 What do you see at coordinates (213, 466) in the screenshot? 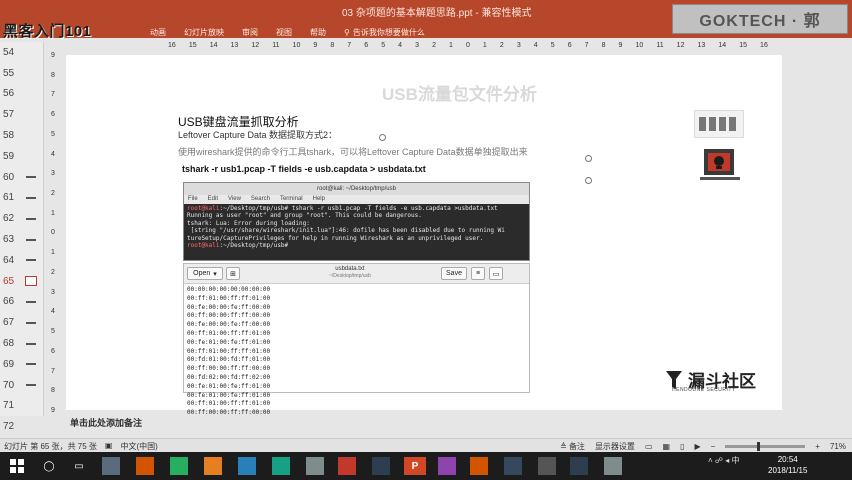
I see `folder-icon` at bounding box center [213, 466].